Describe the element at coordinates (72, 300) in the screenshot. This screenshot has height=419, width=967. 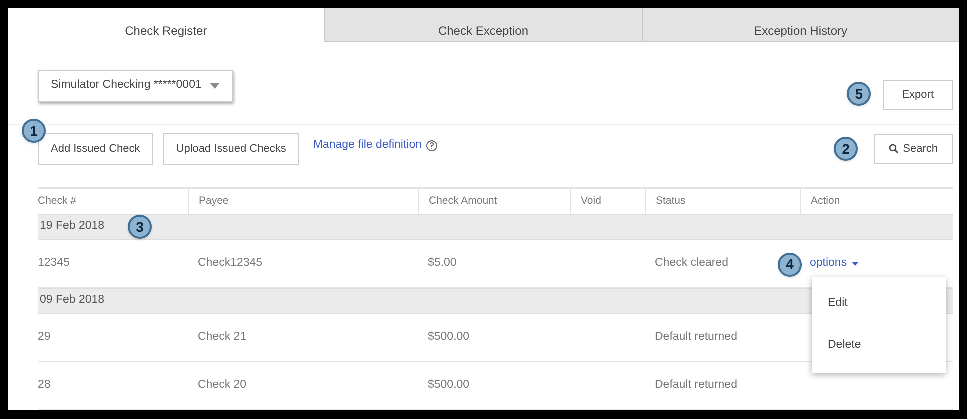
I see `date-group-label: 09 Feb 2018` at that location.